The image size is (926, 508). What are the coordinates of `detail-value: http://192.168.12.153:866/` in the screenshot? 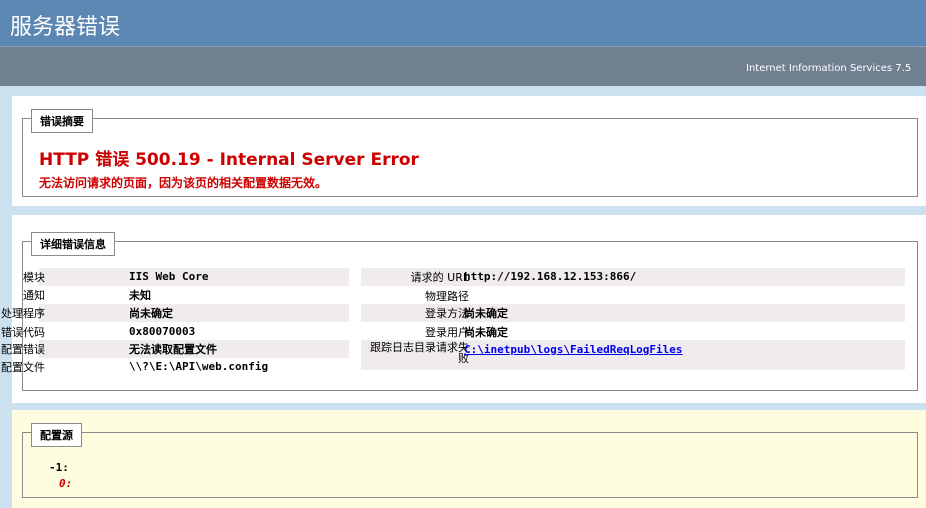 It's located at (550, 276).